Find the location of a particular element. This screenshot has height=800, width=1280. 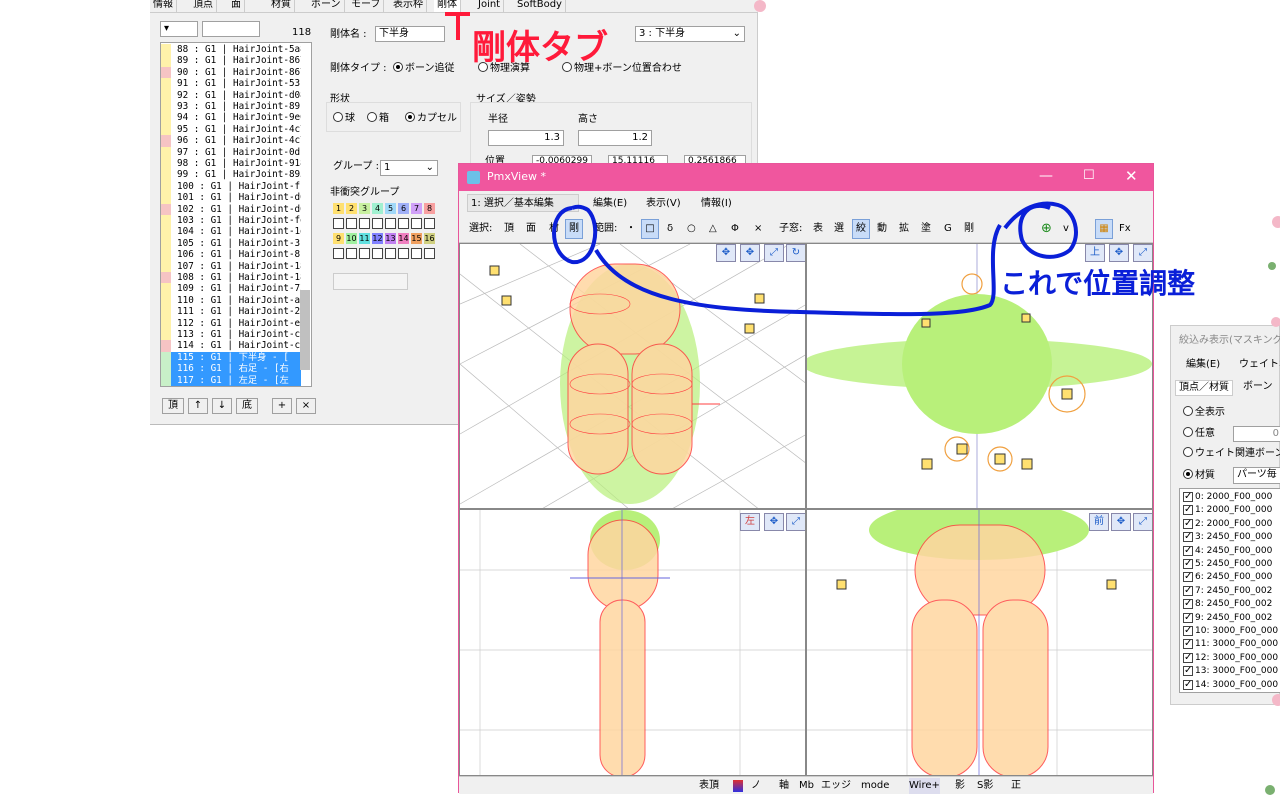

adjust-annotation: これで位置調整 is located at coordinates (1098, 283).